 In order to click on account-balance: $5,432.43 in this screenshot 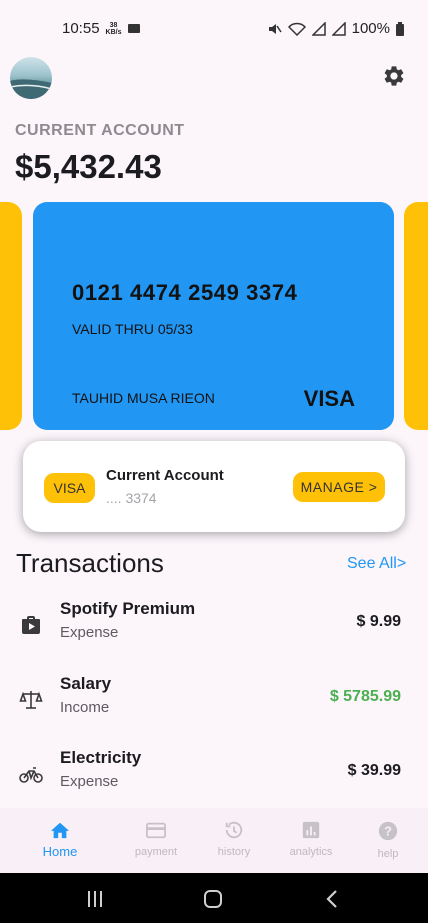, I will do `click(88, 166)`.